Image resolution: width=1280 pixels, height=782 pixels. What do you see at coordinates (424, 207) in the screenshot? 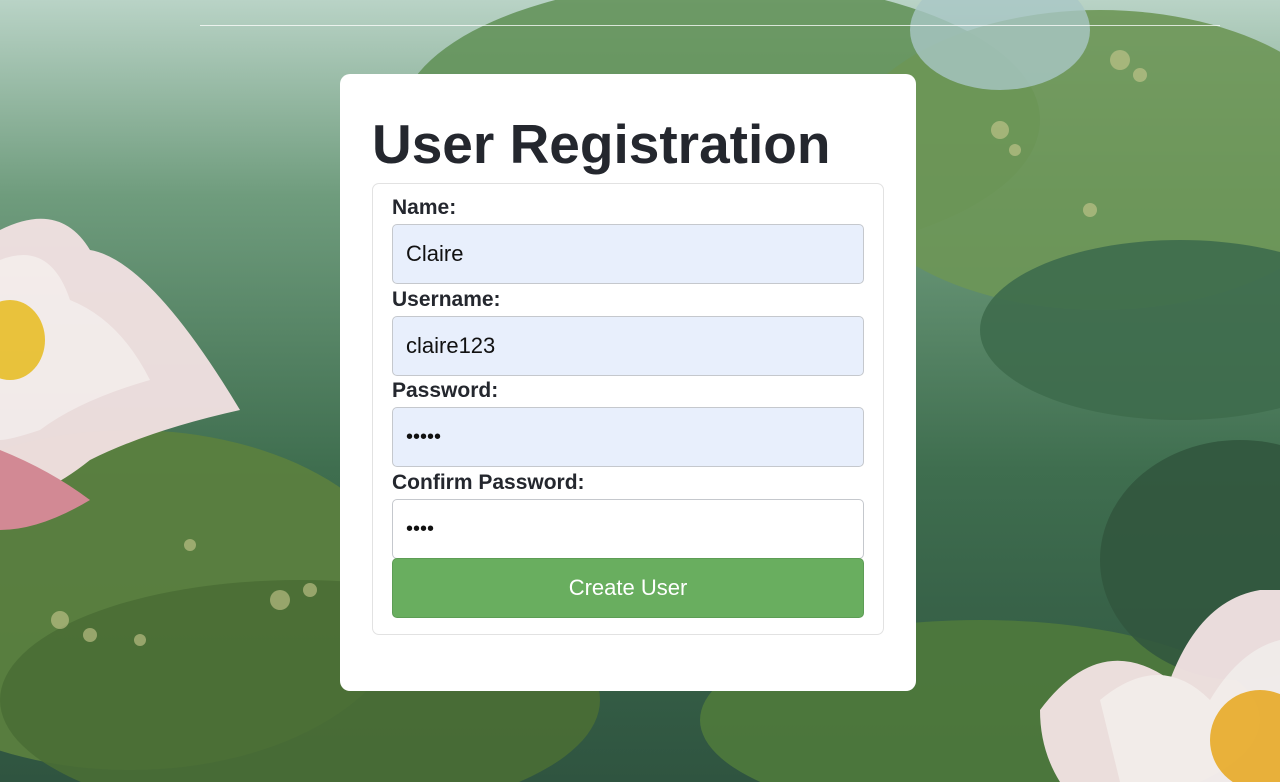
I see `name-label: Name:` at bounding box center [424, 207].